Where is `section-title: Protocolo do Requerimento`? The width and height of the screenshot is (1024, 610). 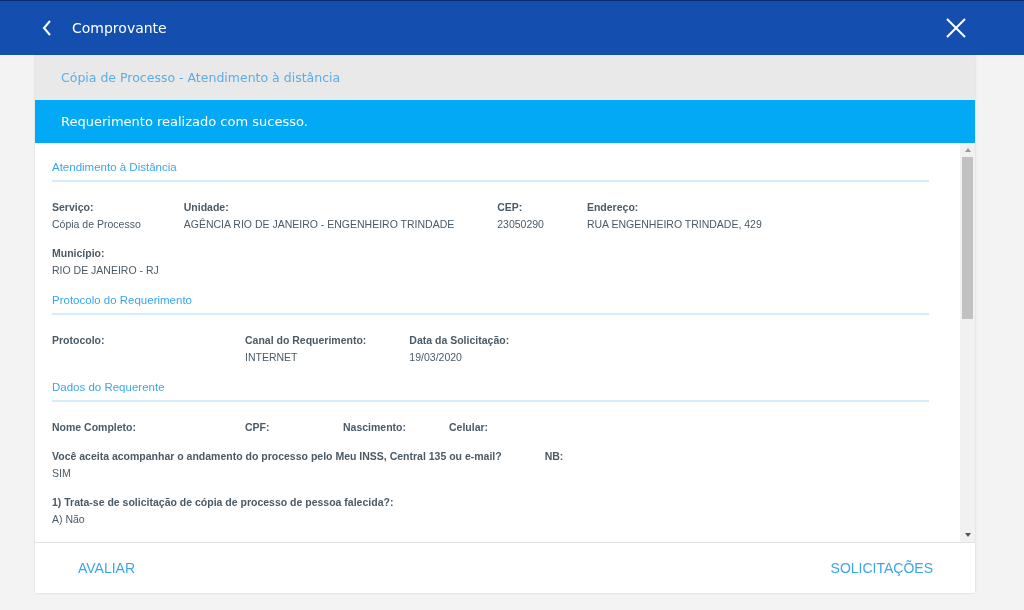
section-title: Protocolo do Requerimento is located at coordinates (122, 300).